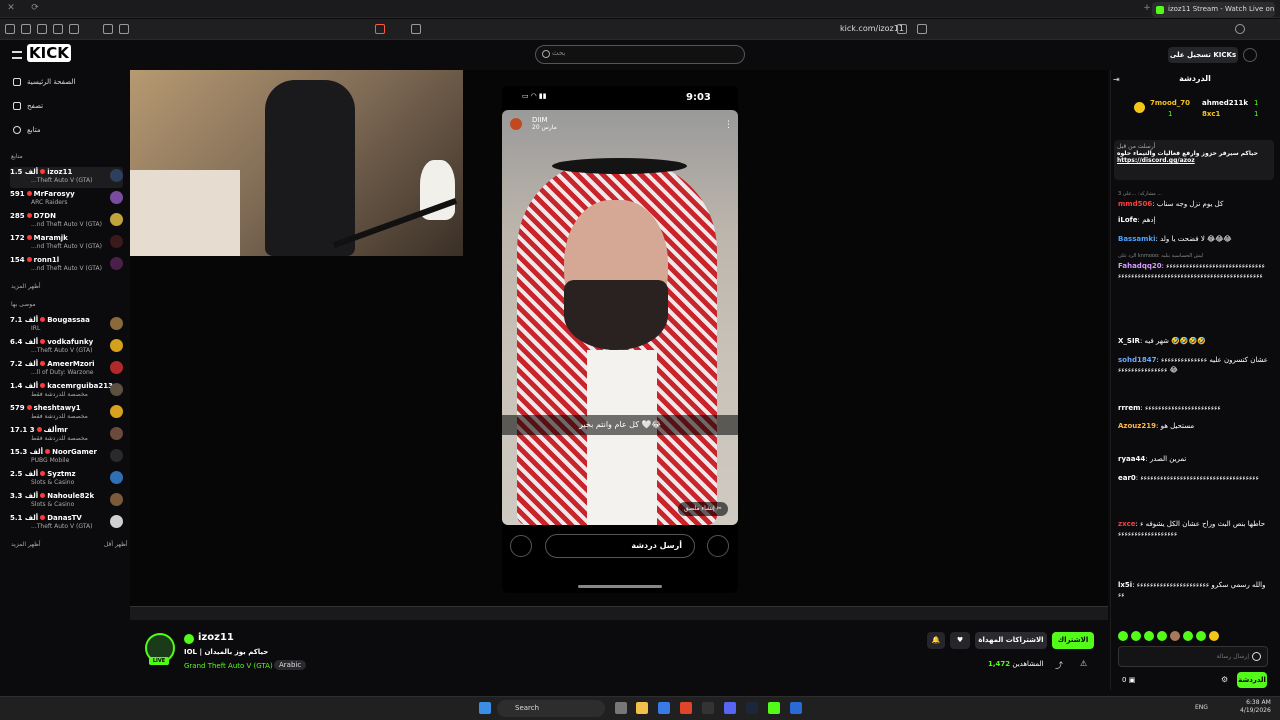  Describe the element at coordinates (1211, 114) in the screenshot. I see `gifter-name: 8xc1` at that location.